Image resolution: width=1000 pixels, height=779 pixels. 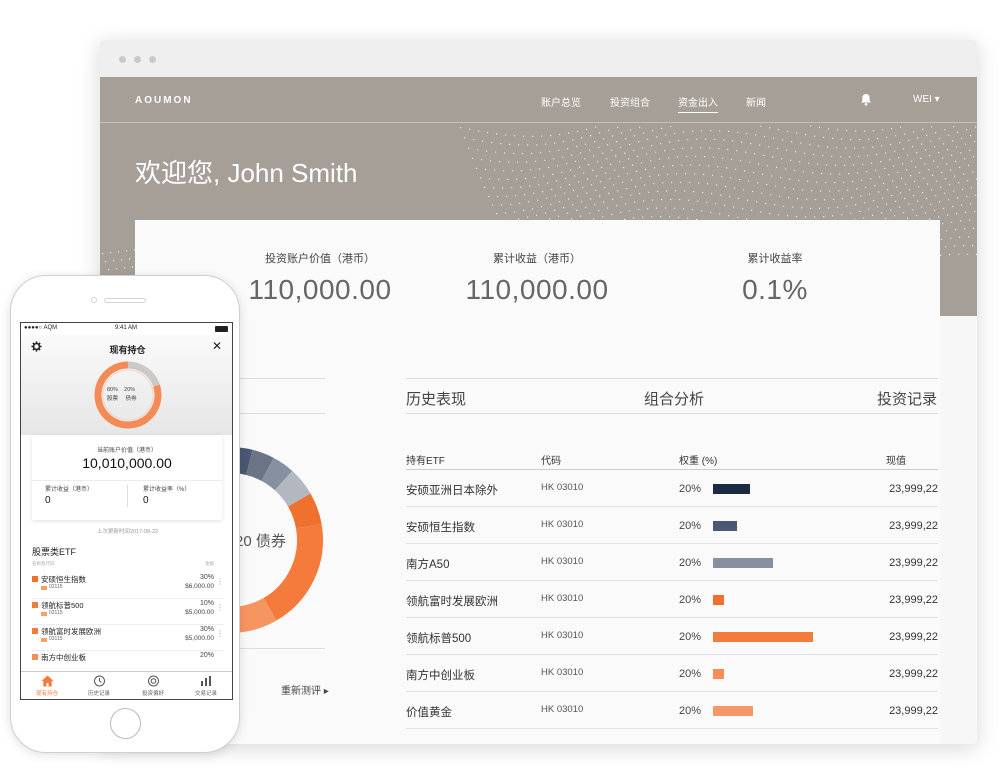 What do you see at coordinates (429, 713) in the screenshot?
I see `etf-name: 价值黄金` at bounding box center [429, 713].